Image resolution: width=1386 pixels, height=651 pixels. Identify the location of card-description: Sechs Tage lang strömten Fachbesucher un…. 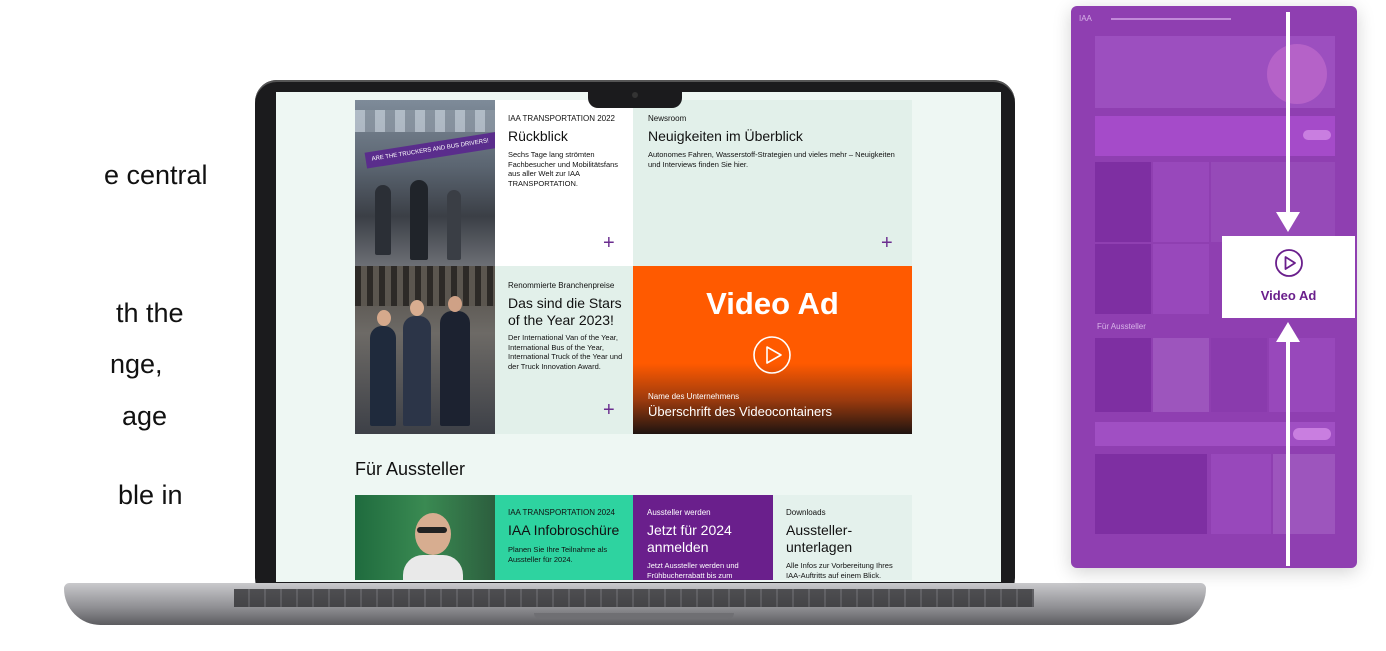
(563, 169).